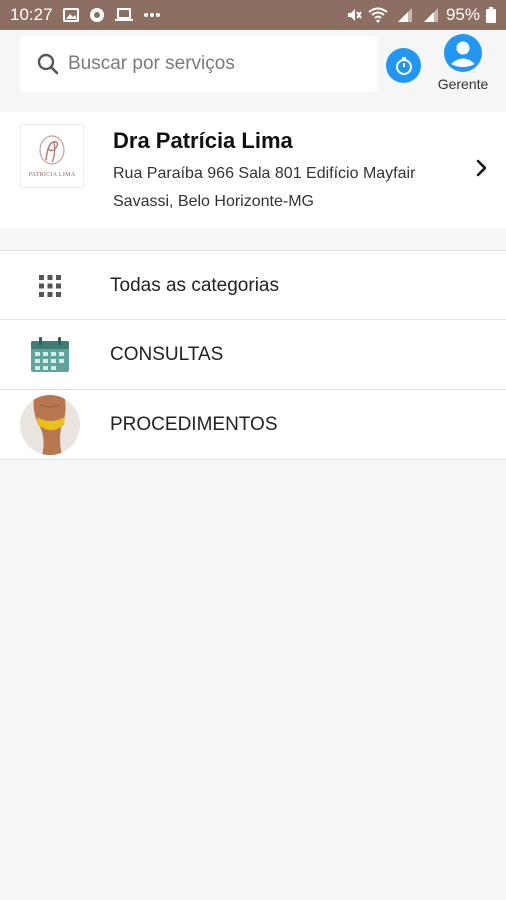 Image resolution: width=506 pixels, height=900 pixels. Describe the element at coordinates (253, 15) in the screenshot. I see `status-bar: 10:27 95%` at that location.